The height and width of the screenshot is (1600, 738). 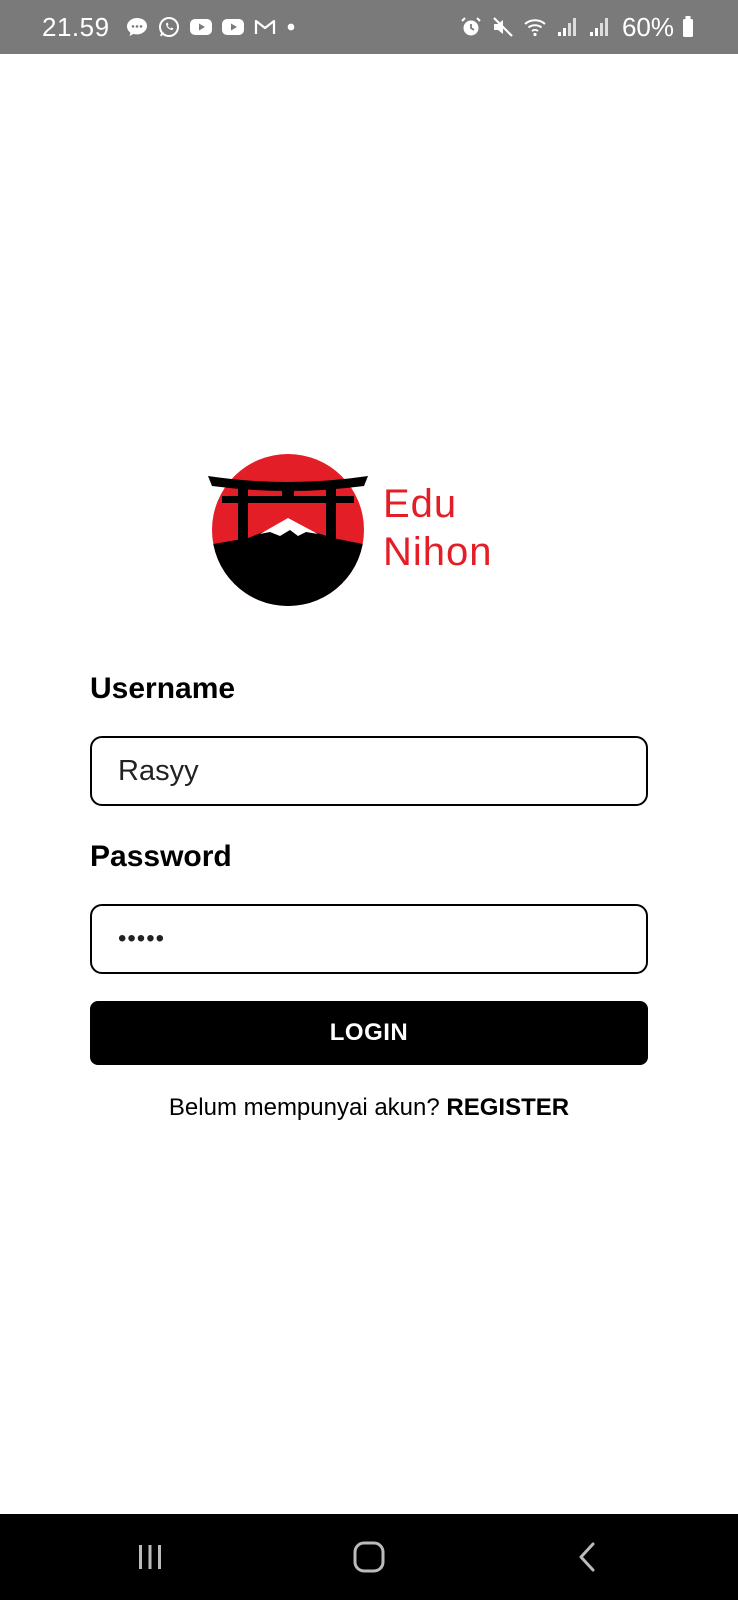 I want to click on logo-line-1: Edu, so click(x=420, y=504).